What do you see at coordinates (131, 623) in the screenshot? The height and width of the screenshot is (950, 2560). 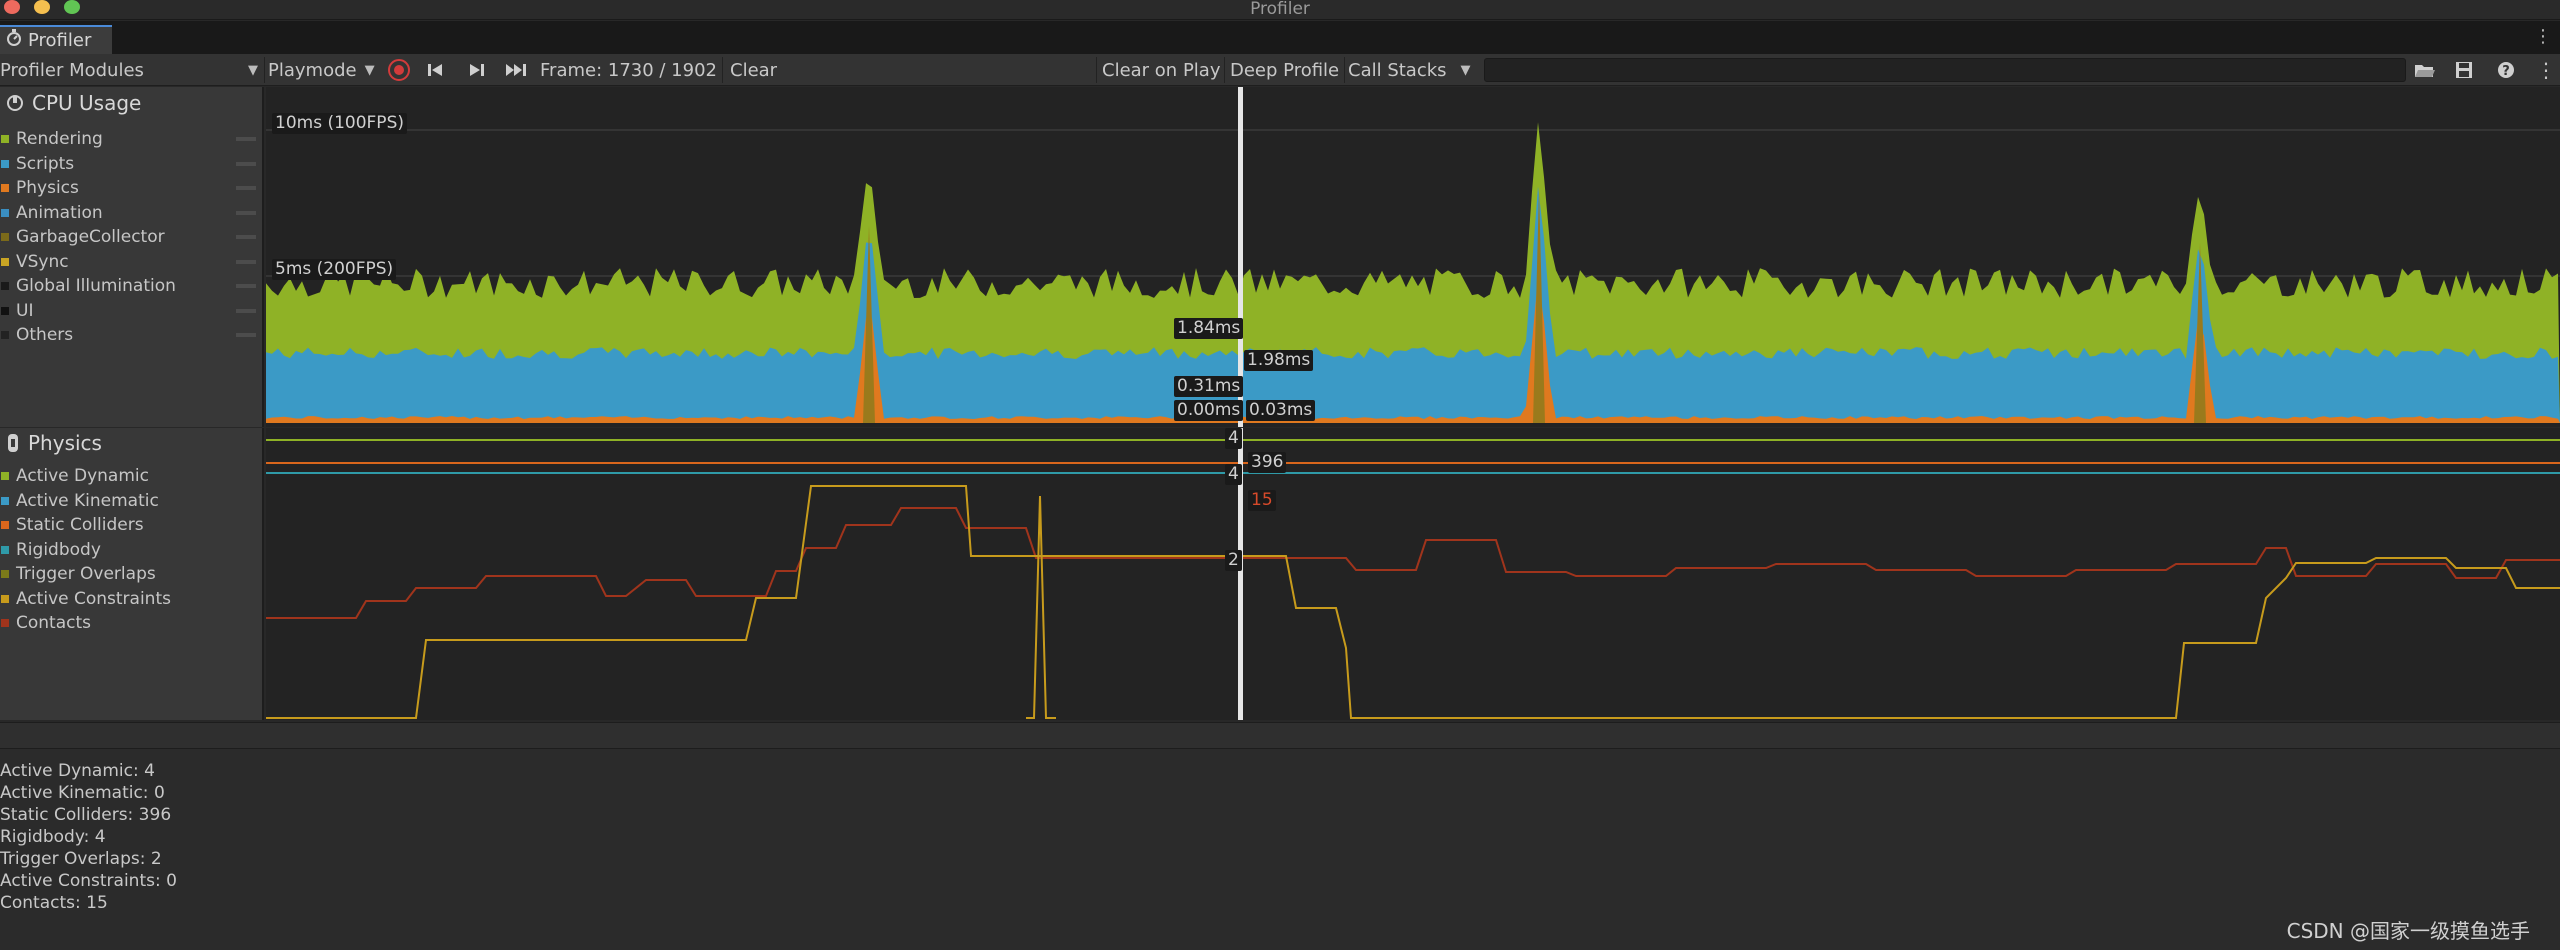 I see `physics-legend-item: Contacts` at bounding box center [131, 623].